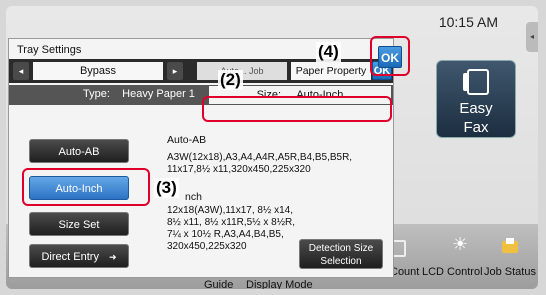 The height and width of the screenshot is (295, 546). I want to click on direct-entry-label: Direct Entry, so click(70, 257).